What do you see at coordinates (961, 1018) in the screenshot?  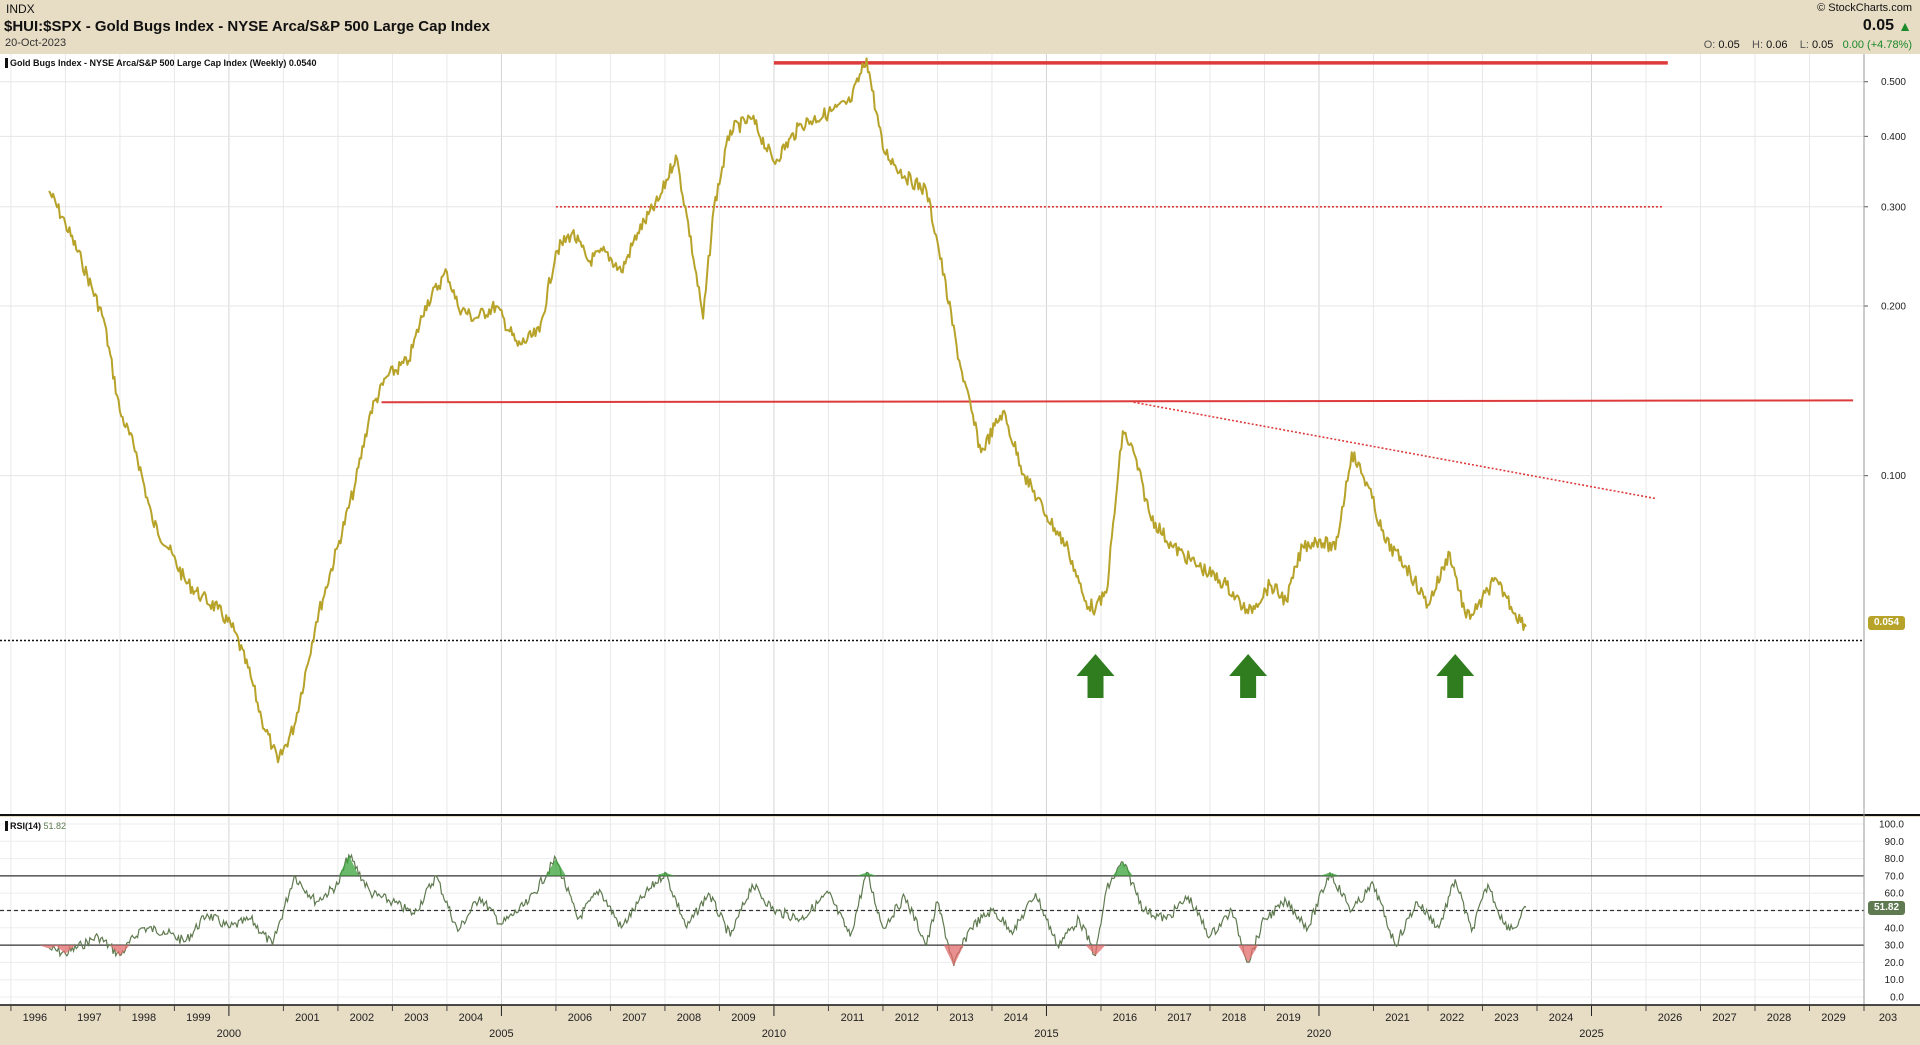 I see `x-year-label: 2013` at bounding box center [961, 1018].